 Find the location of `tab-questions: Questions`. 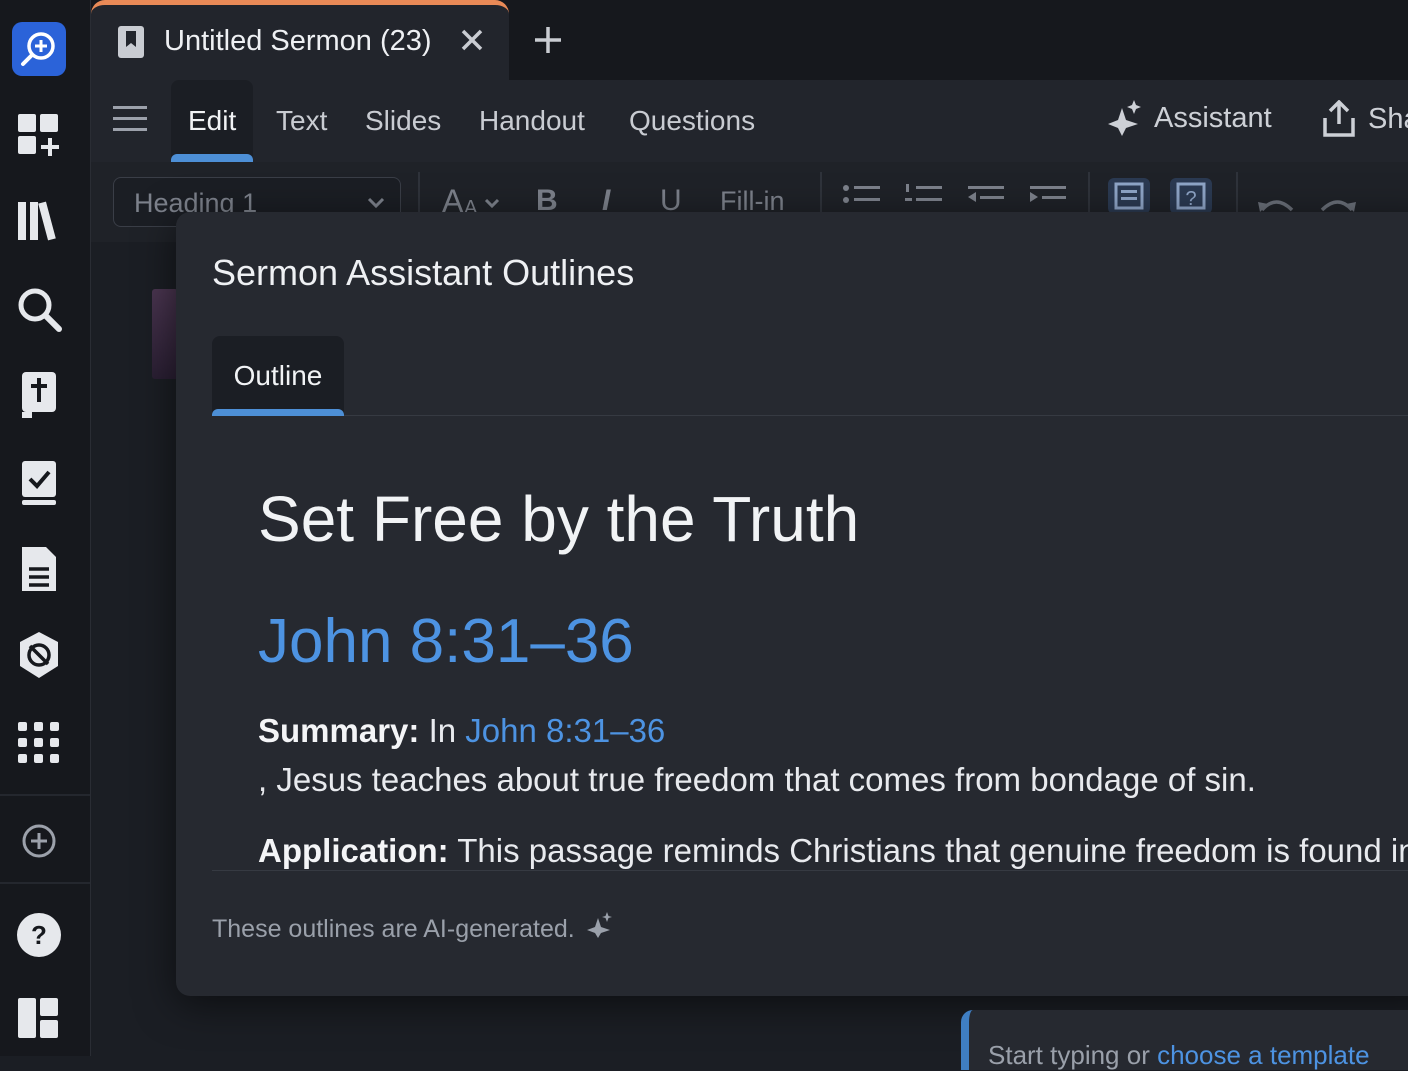

tab-questions: Questions is located at coordinates (692, 121).